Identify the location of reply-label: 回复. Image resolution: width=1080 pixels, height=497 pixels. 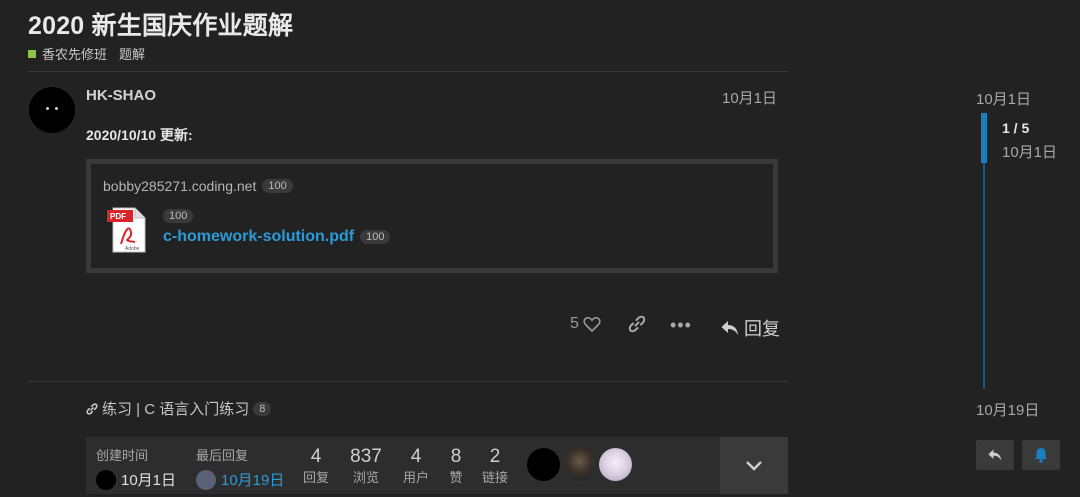
(762, 329).